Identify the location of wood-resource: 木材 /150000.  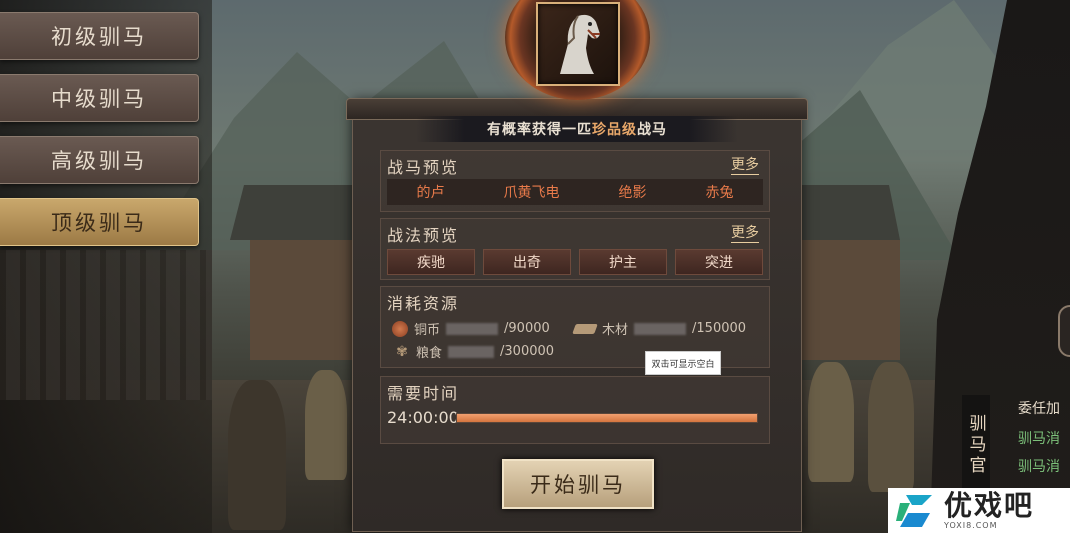
(659, 328).